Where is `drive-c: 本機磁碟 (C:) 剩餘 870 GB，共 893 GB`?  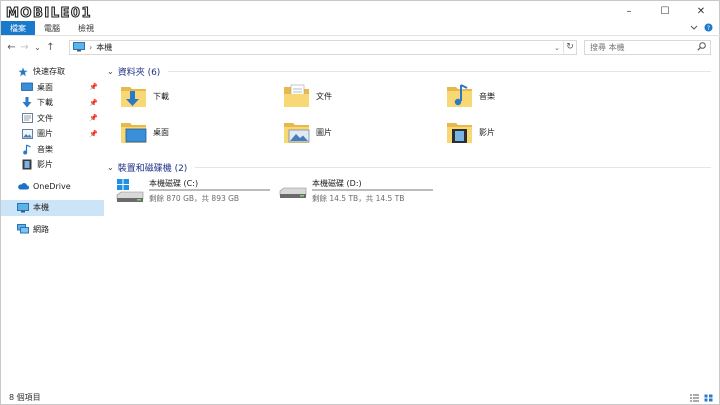 drive-c: 本機磁碟 (C:) 剩餘 870 GB，共 893 GB is located at coordinates (195, 191).